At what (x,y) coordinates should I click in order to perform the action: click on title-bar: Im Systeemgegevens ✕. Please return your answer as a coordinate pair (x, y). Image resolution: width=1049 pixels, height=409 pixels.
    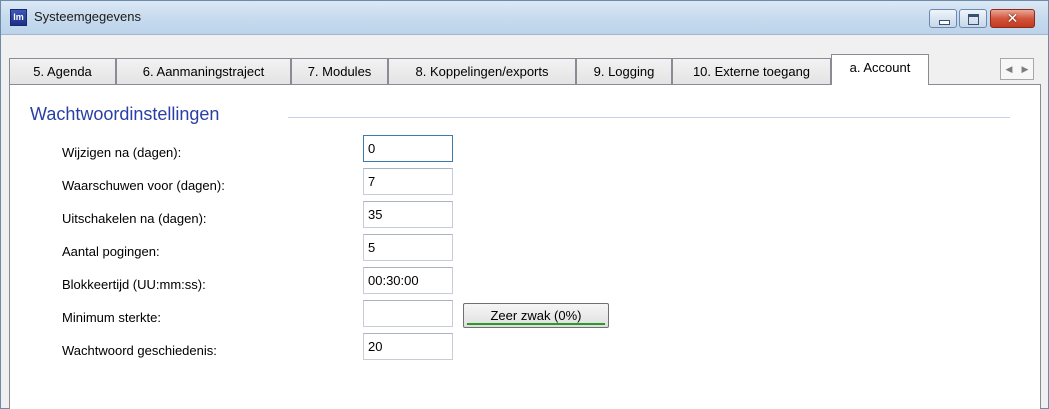
    Looking at the image, I should click on (524, 18).